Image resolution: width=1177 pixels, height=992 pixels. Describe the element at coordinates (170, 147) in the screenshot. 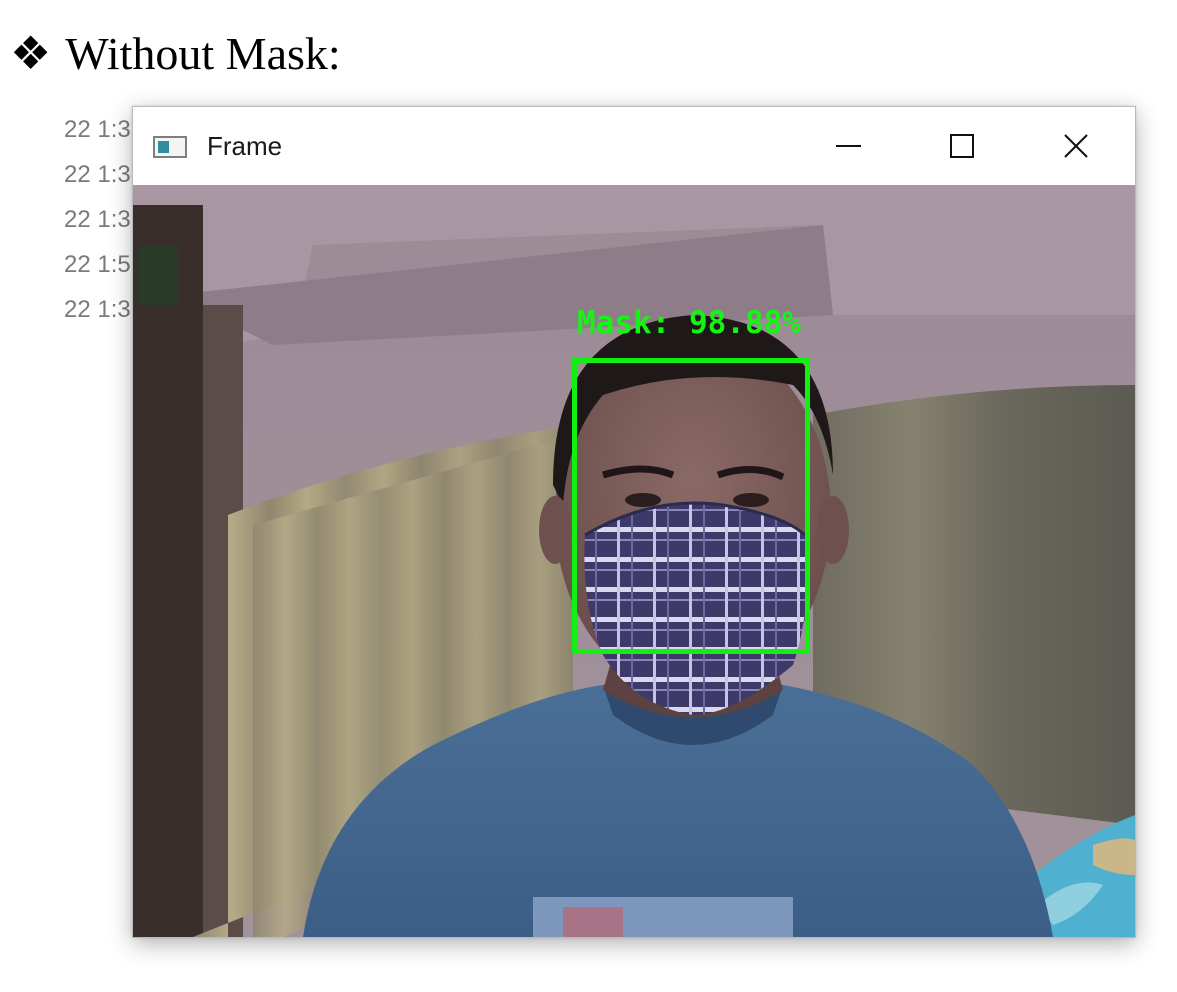

I see `opencv-window-icon` at that location.